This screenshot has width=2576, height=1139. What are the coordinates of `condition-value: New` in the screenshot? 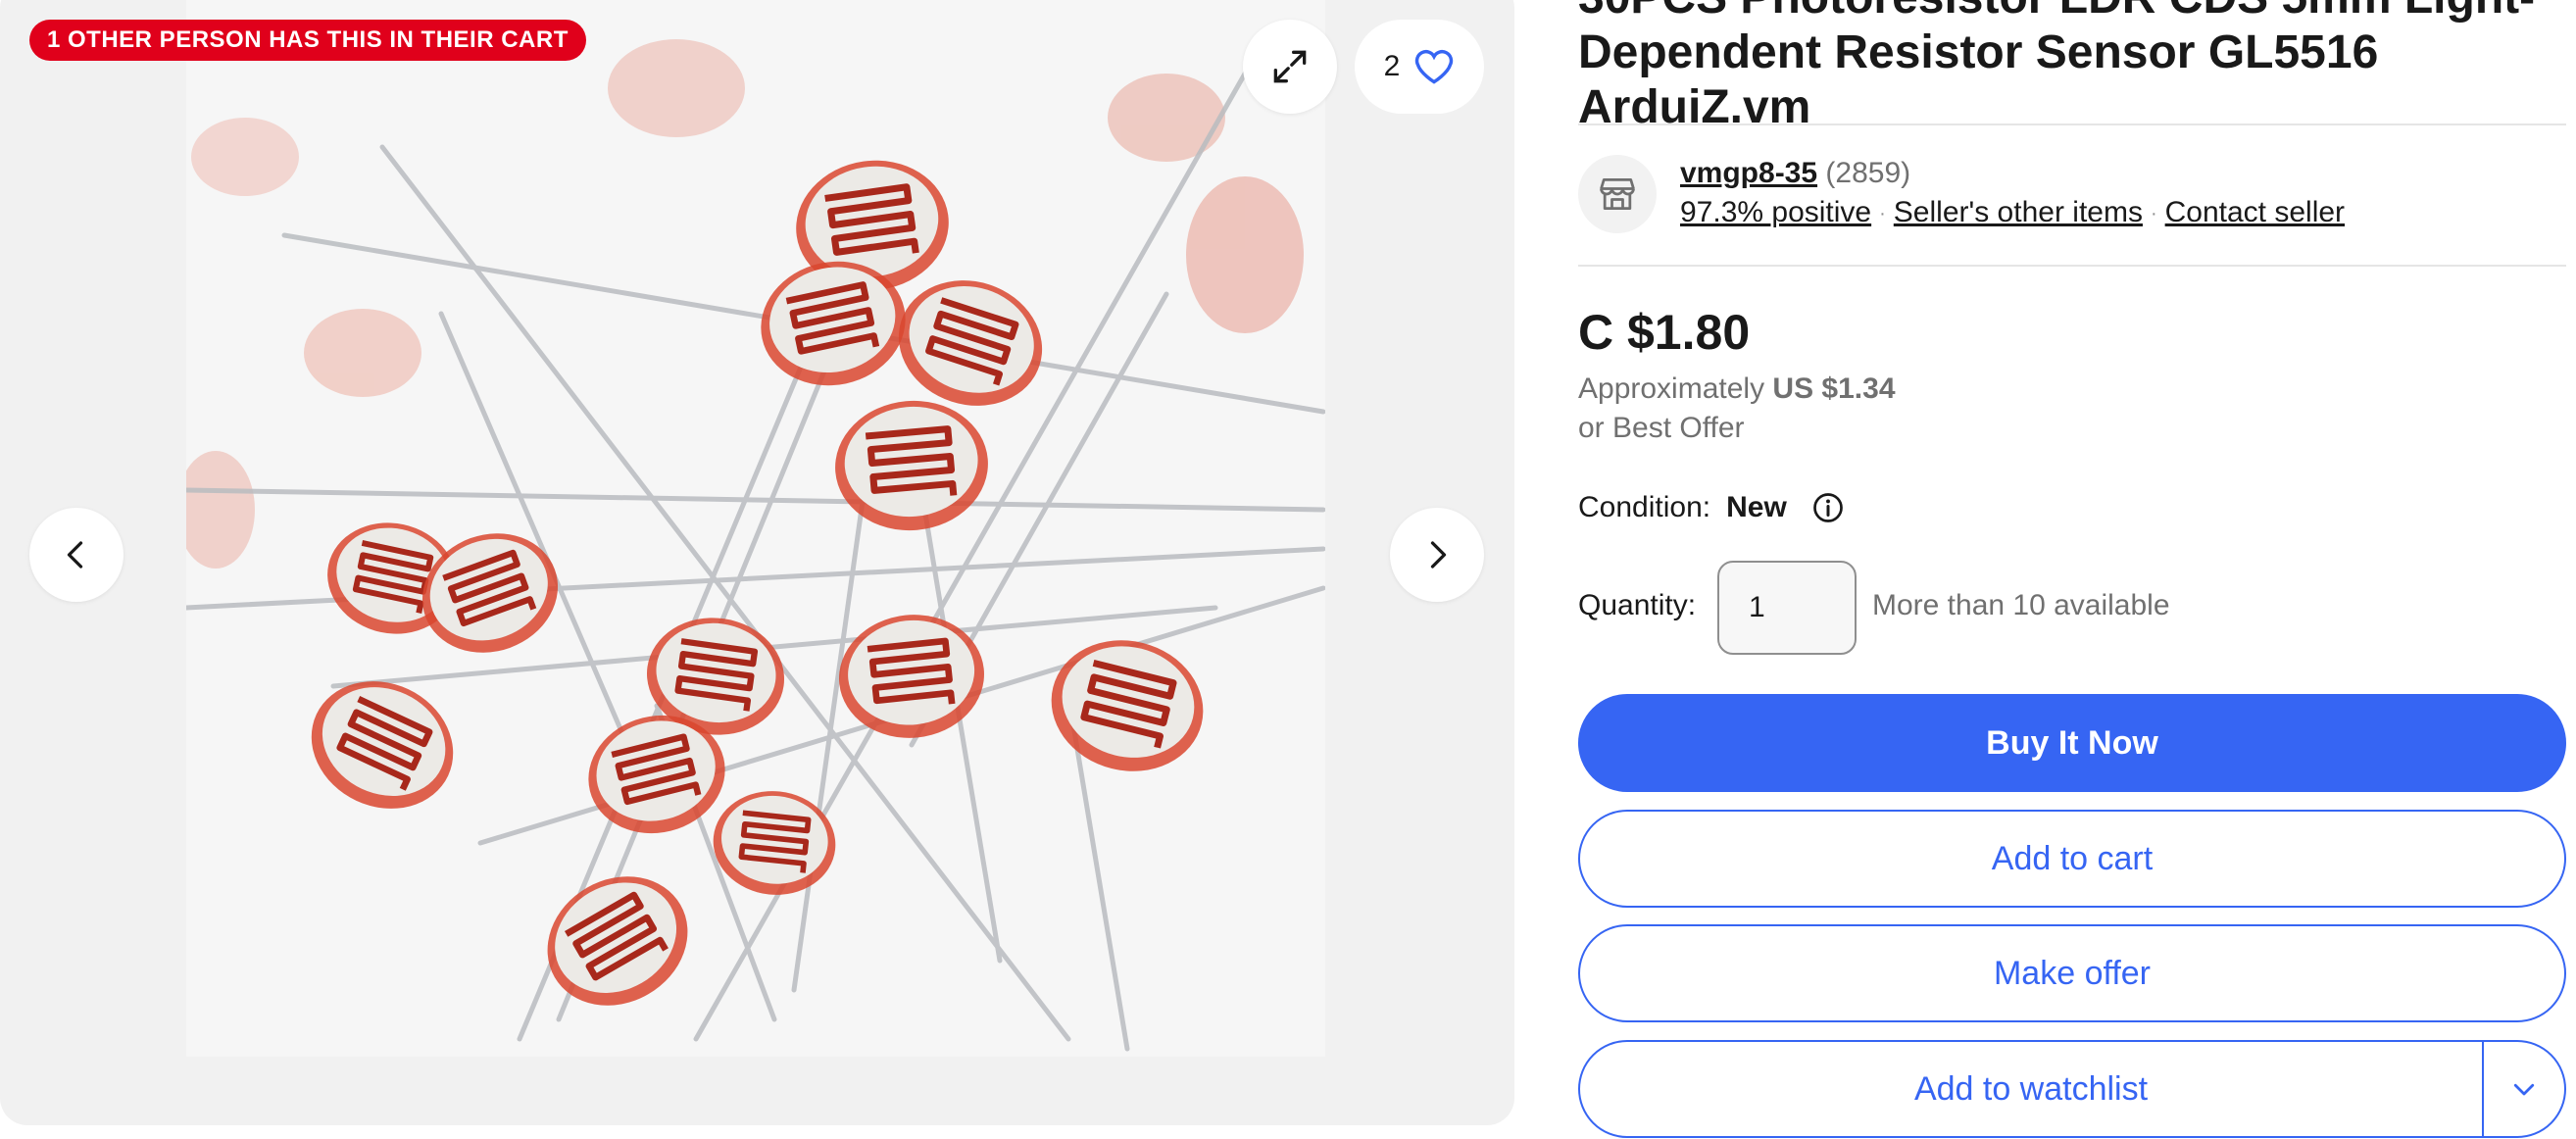 It's located at (1756, 507).